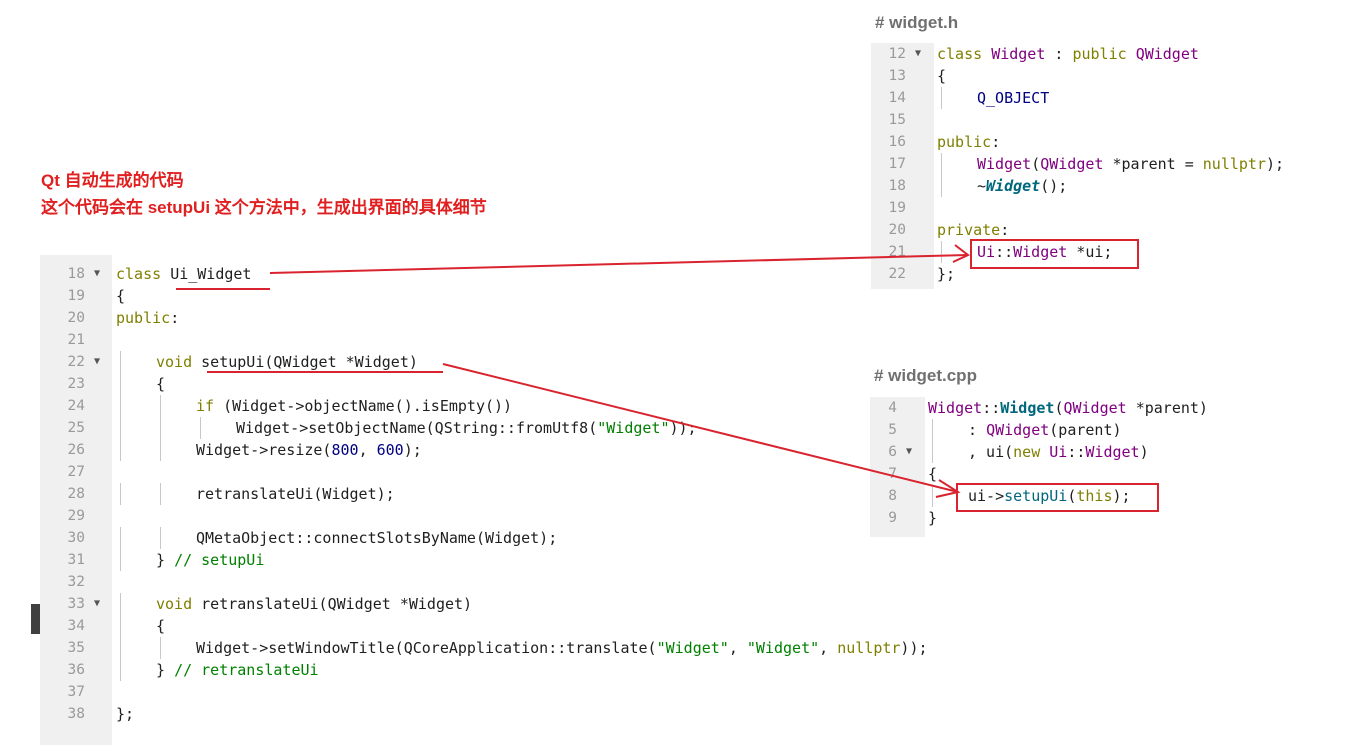 The width and height of the screenshot is (1363, 745). What do you see at coordinates (897, 164) in the screenshot?
I see `line-number: 17` at bounding box center [897, 164].